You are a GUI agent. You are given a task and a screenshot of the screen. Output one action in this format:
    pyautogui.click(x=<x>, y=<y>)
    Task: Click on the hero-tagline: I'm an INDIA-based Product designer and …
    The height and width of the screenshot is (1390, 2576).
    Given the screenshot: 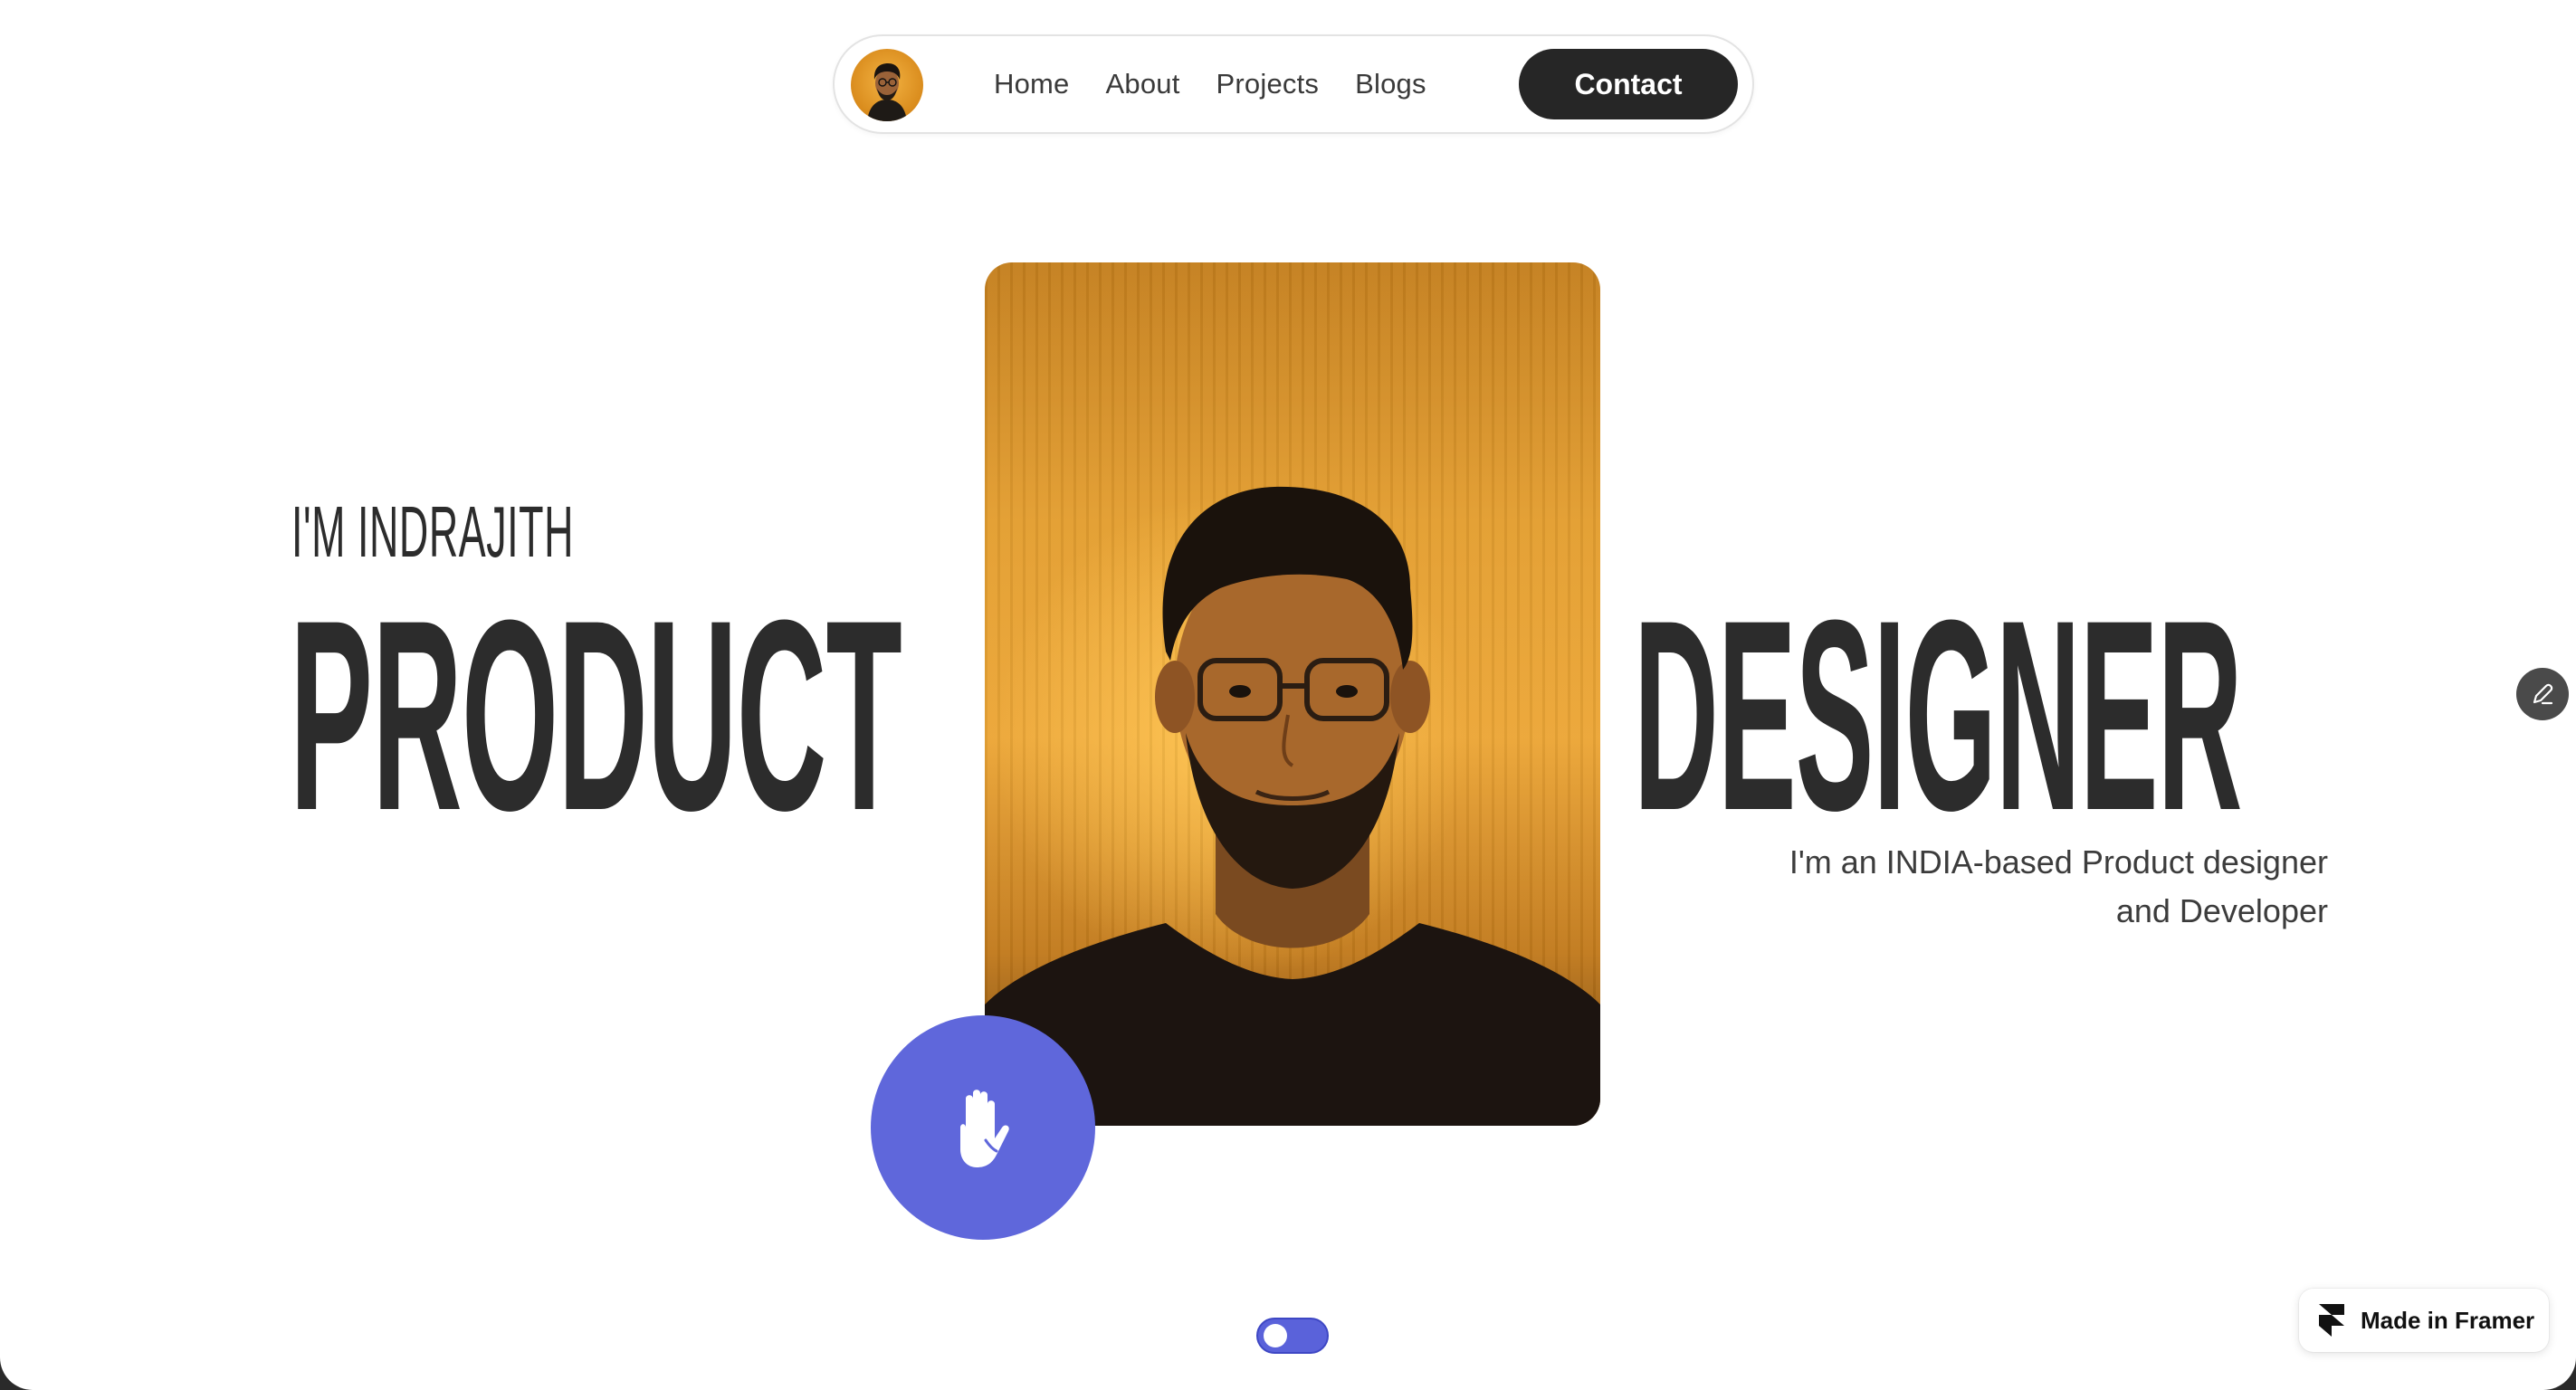 What is the action you would take?
    pyautogui.click(x=2011, y=887)
    